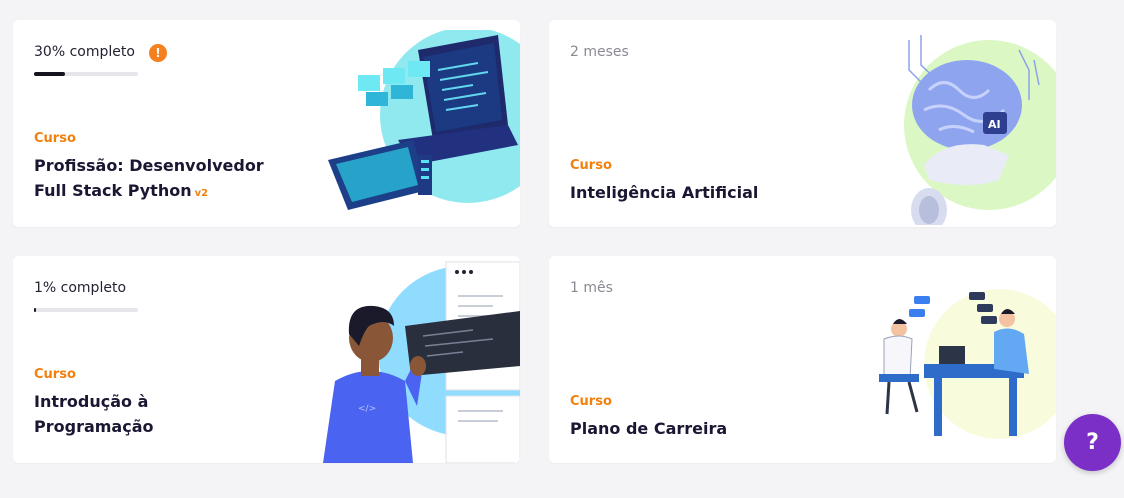 This screenshot has height=498, width=1124. Describe the element at coordinates (94, 414) in the screenshot. I see `course-title: Introdução à Programação` at that location.